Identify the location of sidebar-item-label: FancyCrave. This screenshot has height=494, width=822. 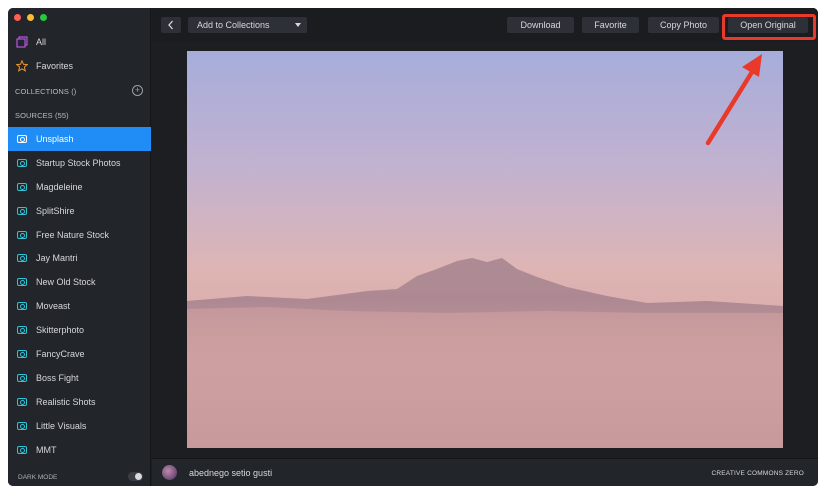
(60, 354).